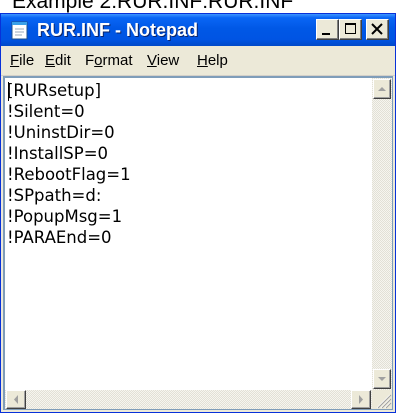 Image resolution: width=398 pixels, height=414 pixels. I want to click on menu-help: Help, so click(212, 61).